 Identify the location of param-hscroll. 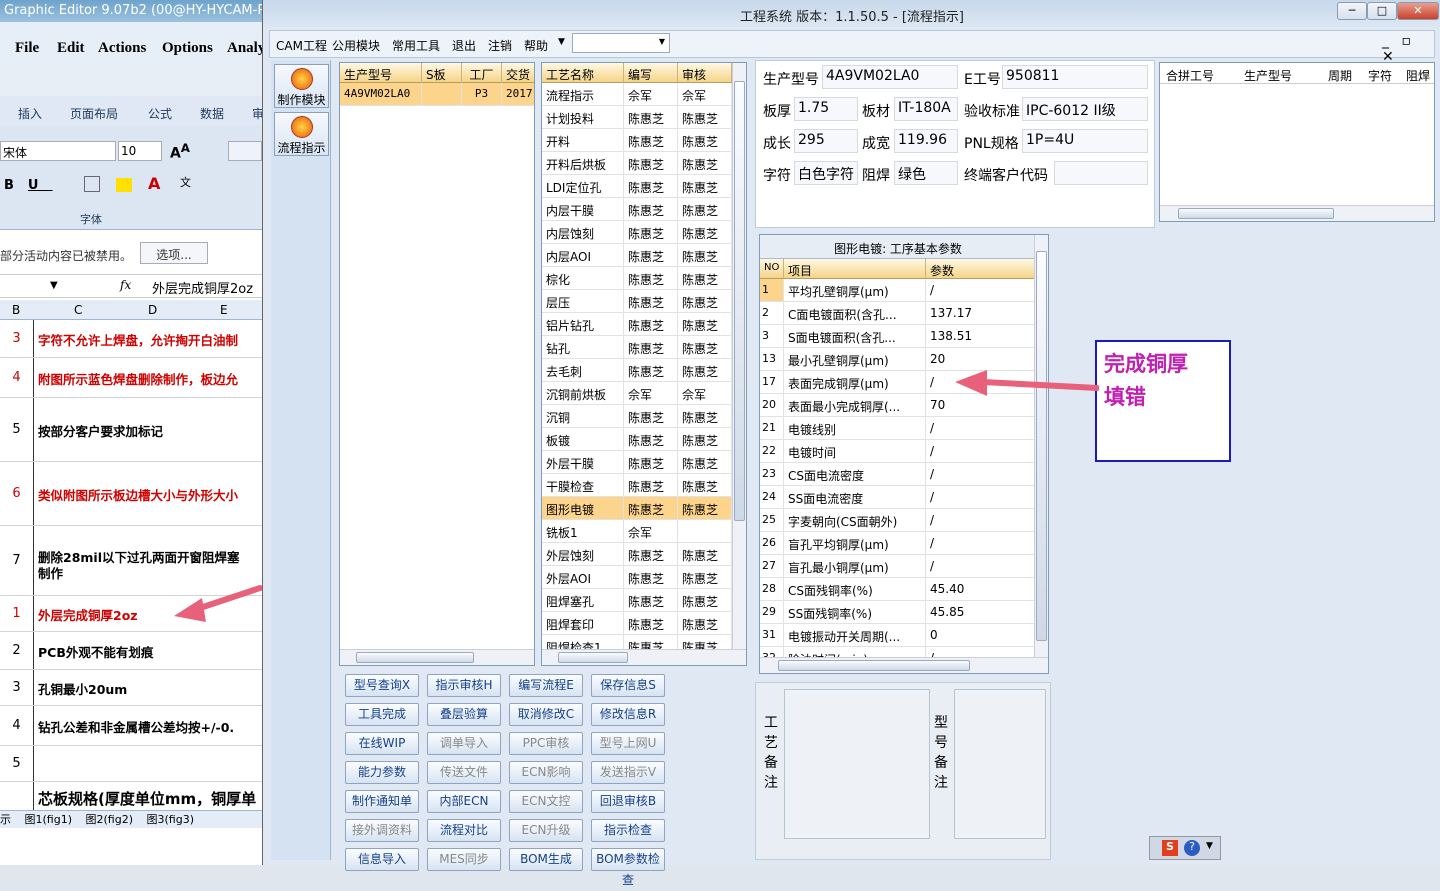
(904, 665).